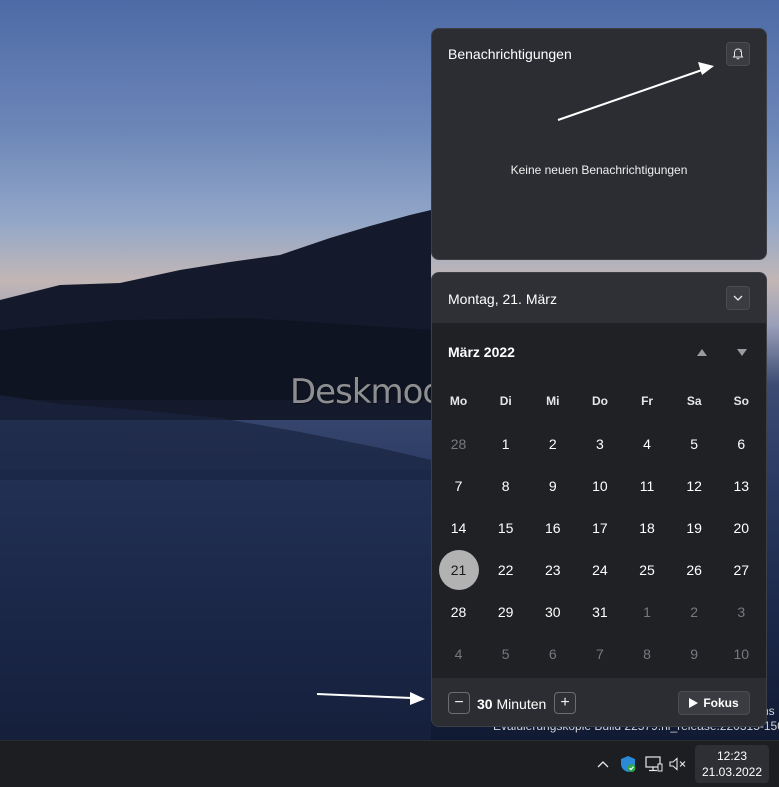 The width and height of the screenshot is (779, 787). What do you see at coordinates (510, 54) in the screenshot?
I see `notifications-title: Benachrichtigungen` at bounding box center [510, 54].